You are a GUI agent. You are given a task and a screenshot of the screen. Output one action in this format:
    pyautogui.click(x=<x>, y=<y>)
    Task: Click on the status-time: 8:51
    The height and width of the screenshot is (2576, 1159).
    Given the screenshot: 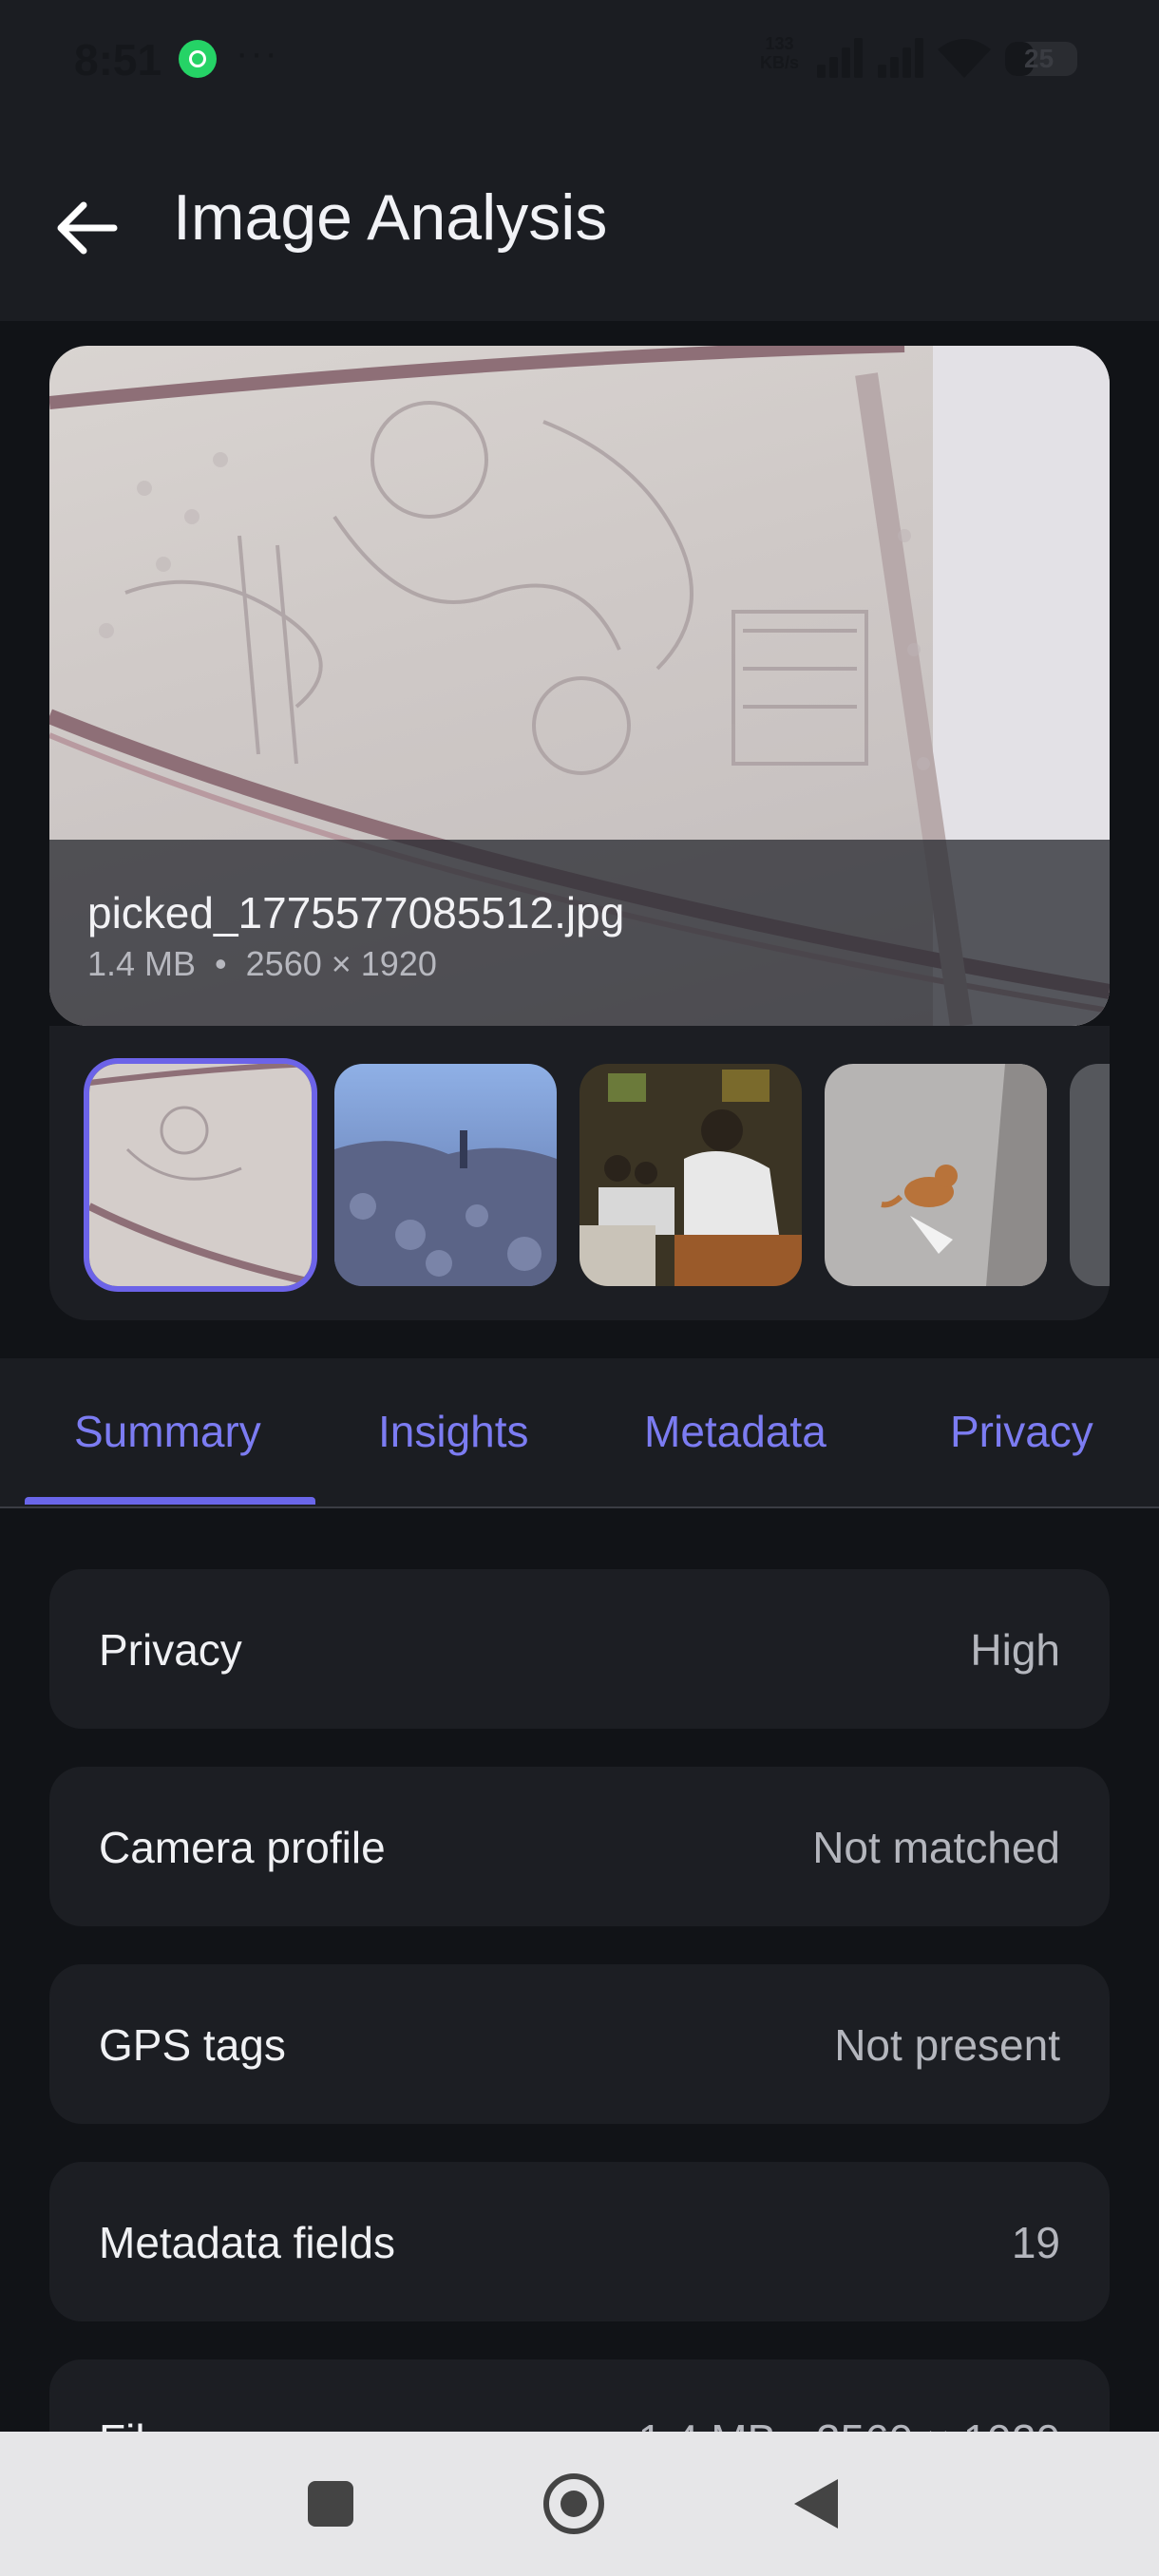 What is the action you would take?
    pyautogui.click(x=118, y=60)
    